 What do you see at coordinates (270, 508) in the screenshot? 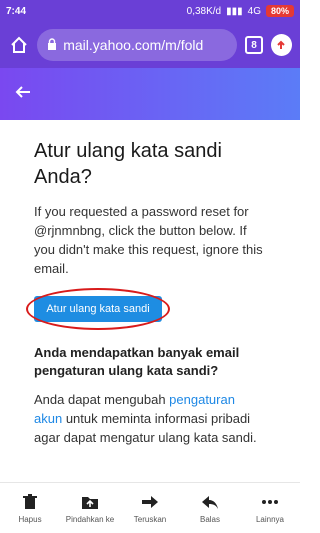
I see `more-button: Lainnya` at bounding box center [270, 508].